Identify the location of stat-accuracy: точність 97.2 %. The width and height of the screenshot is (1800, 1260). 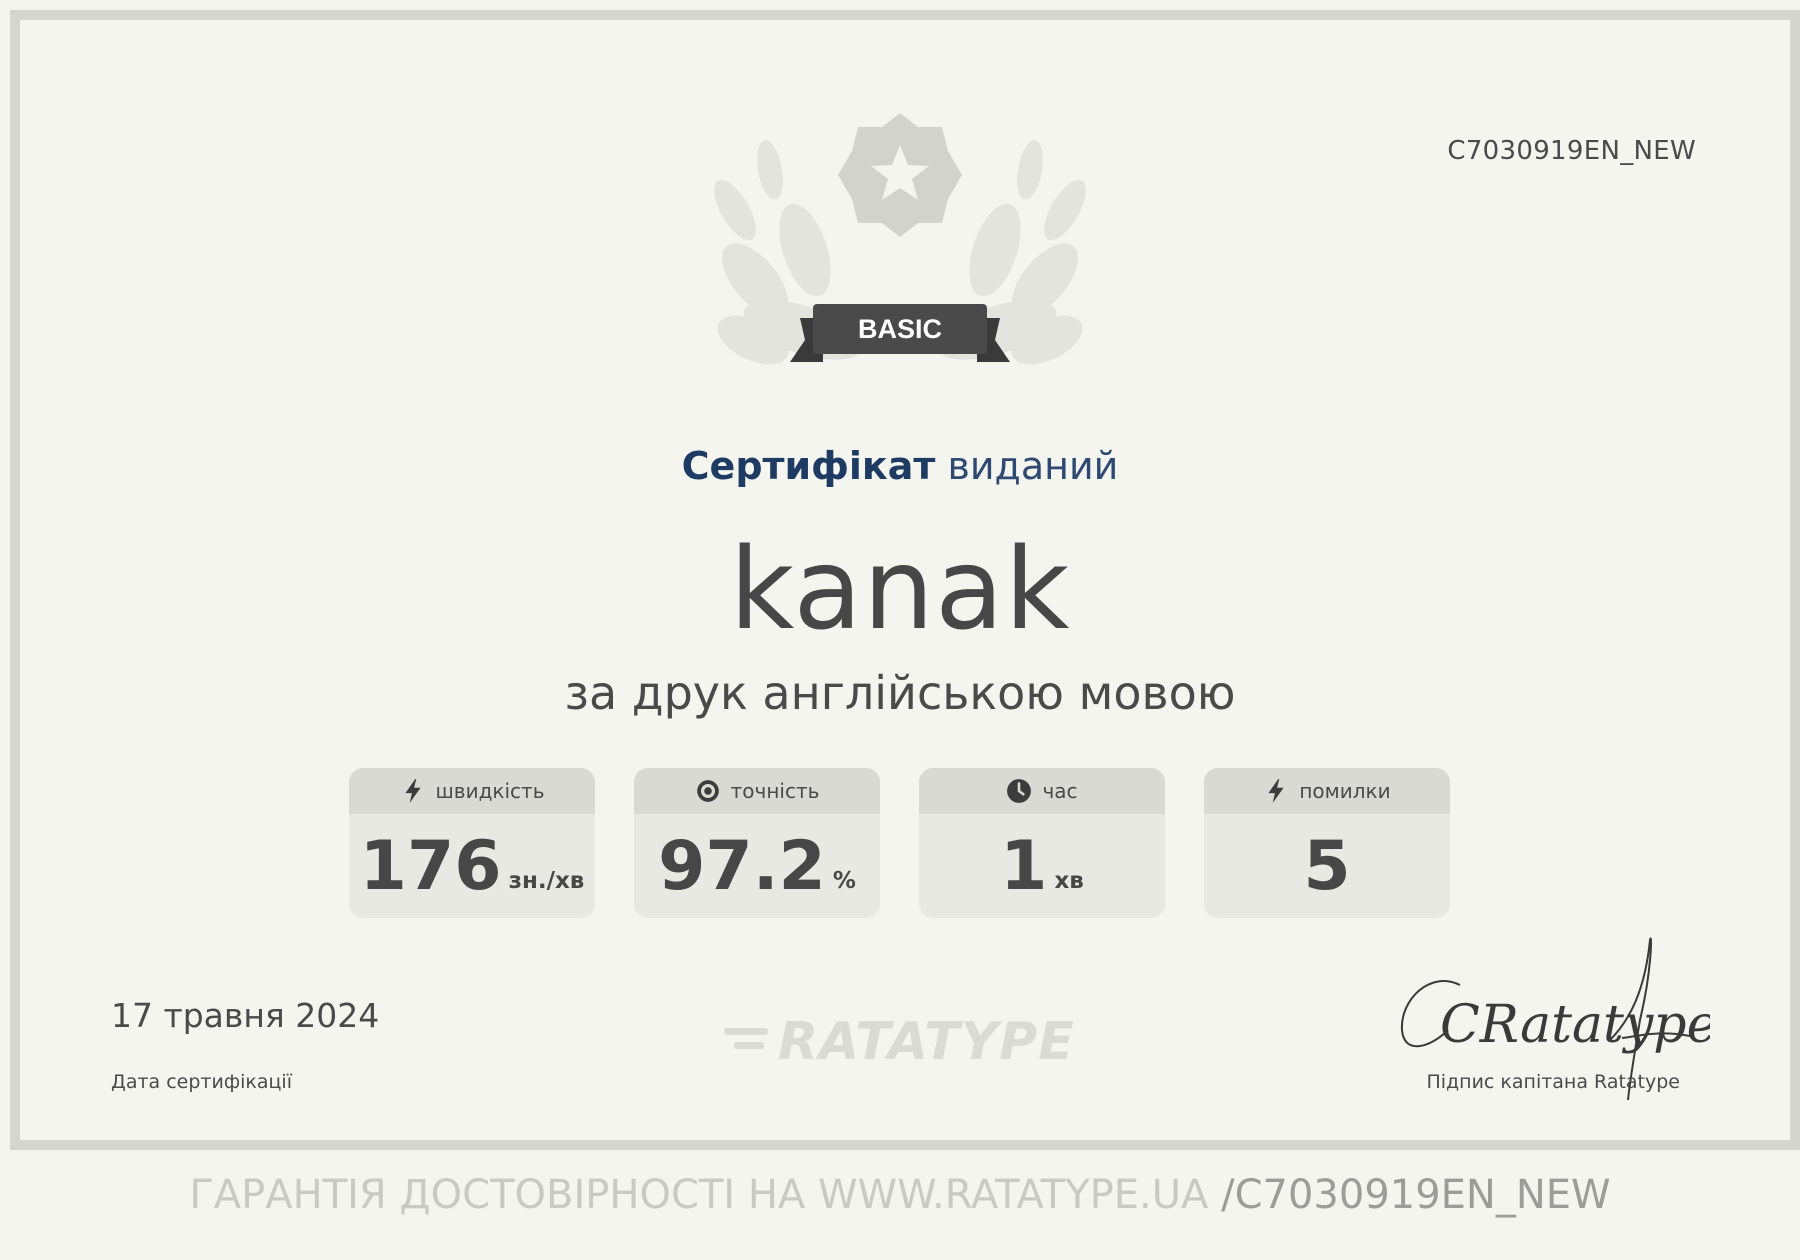
(757, 843).